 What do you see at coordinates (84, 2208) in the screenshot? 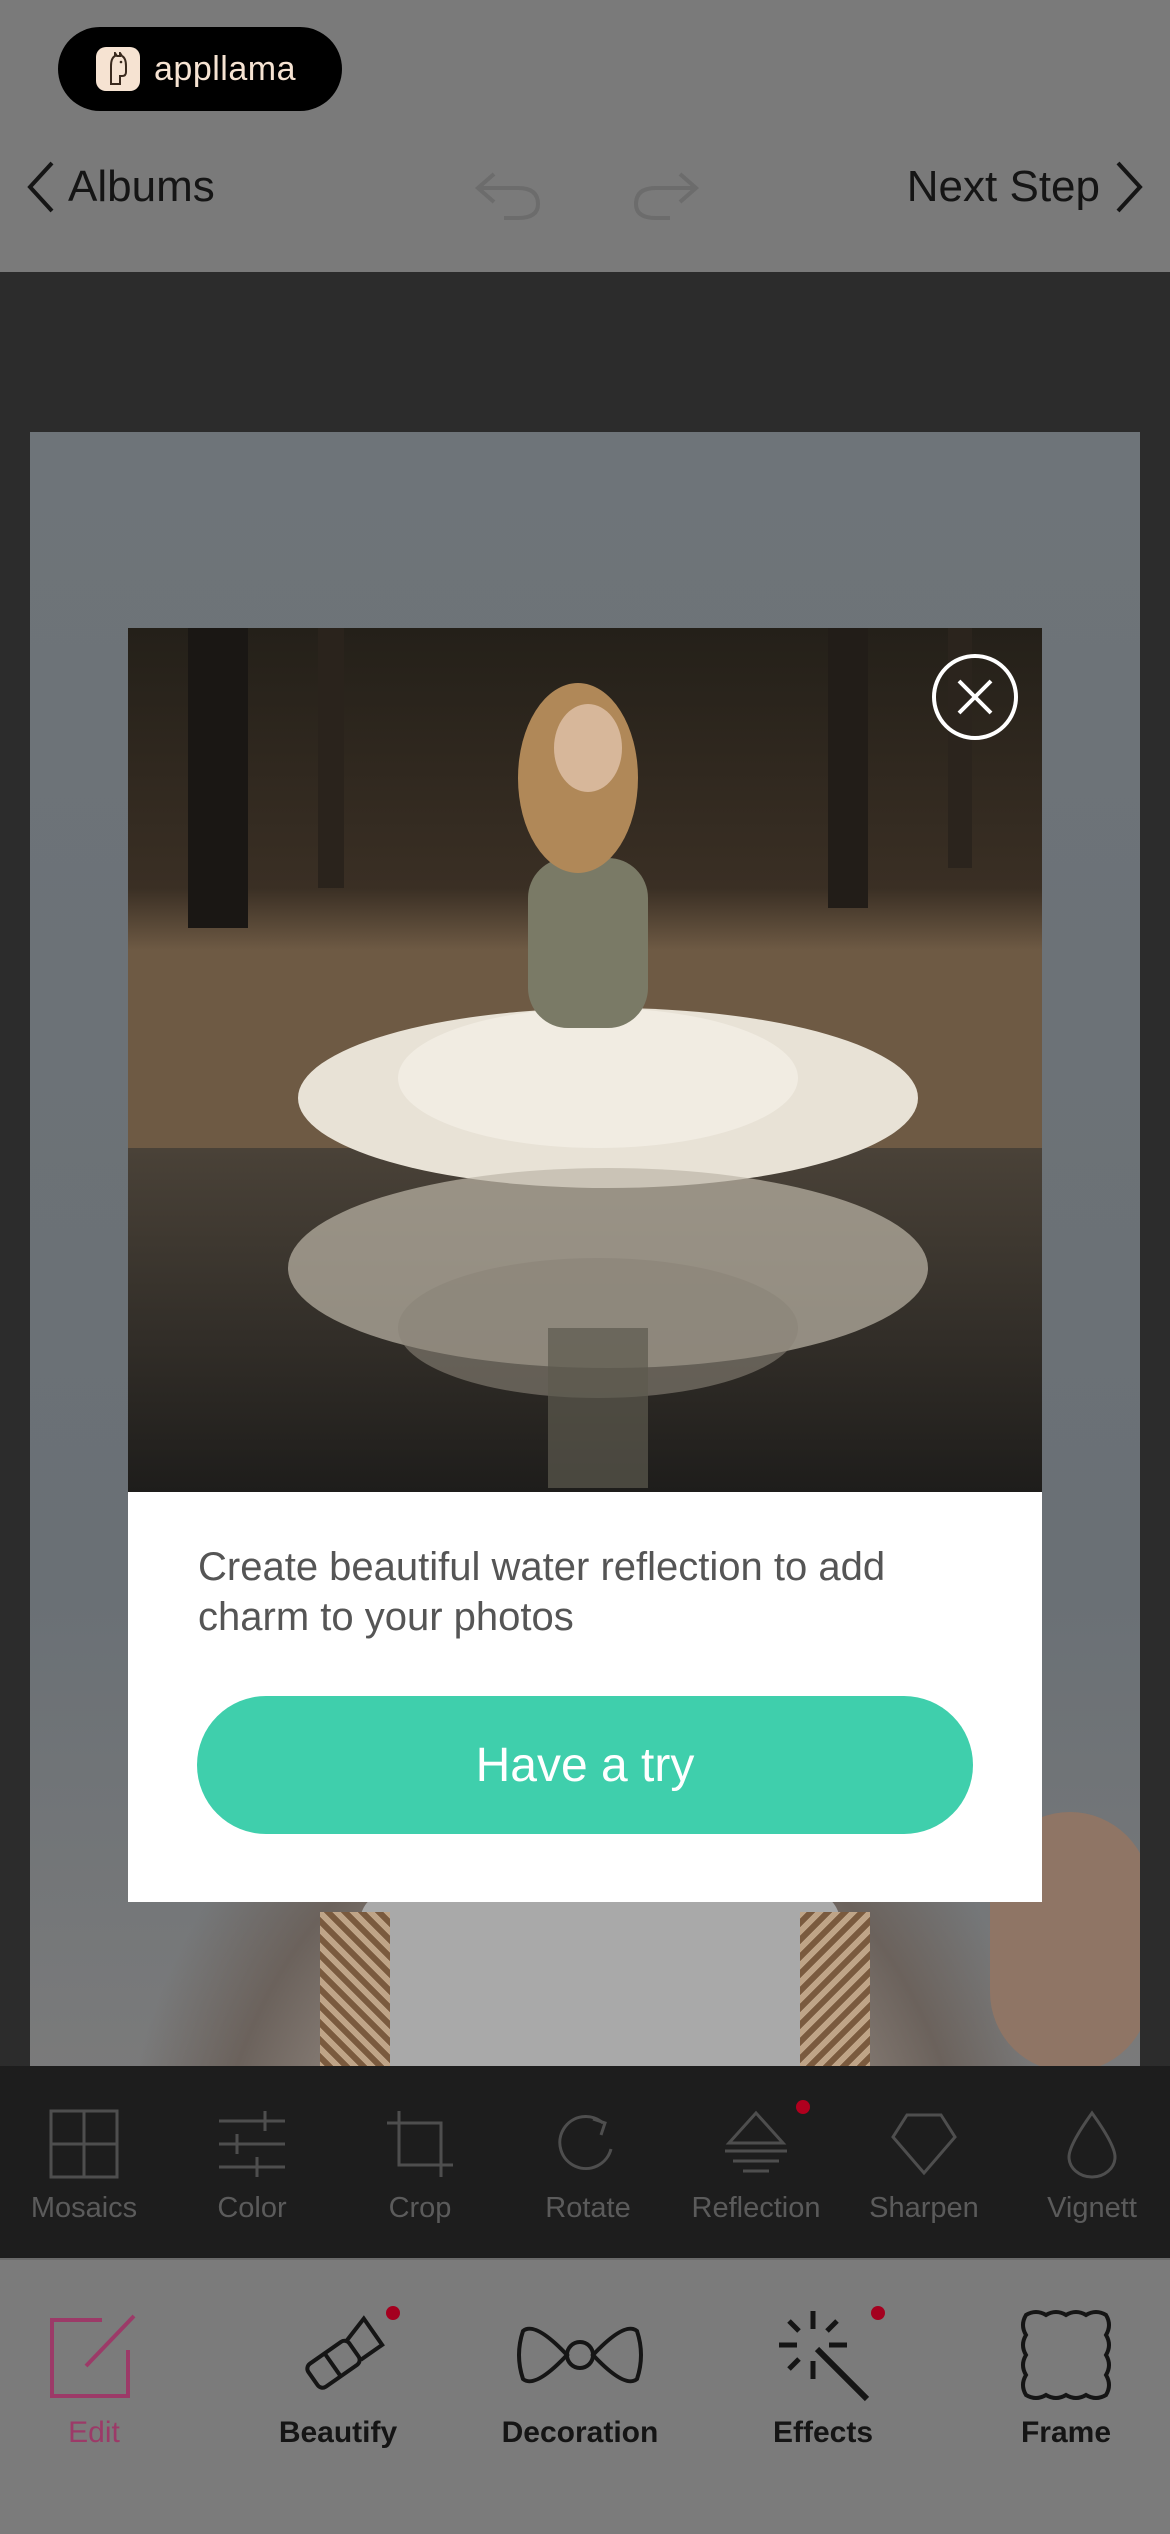
I see `tool-label: Mosaics` at bounding box center [84, 2208].